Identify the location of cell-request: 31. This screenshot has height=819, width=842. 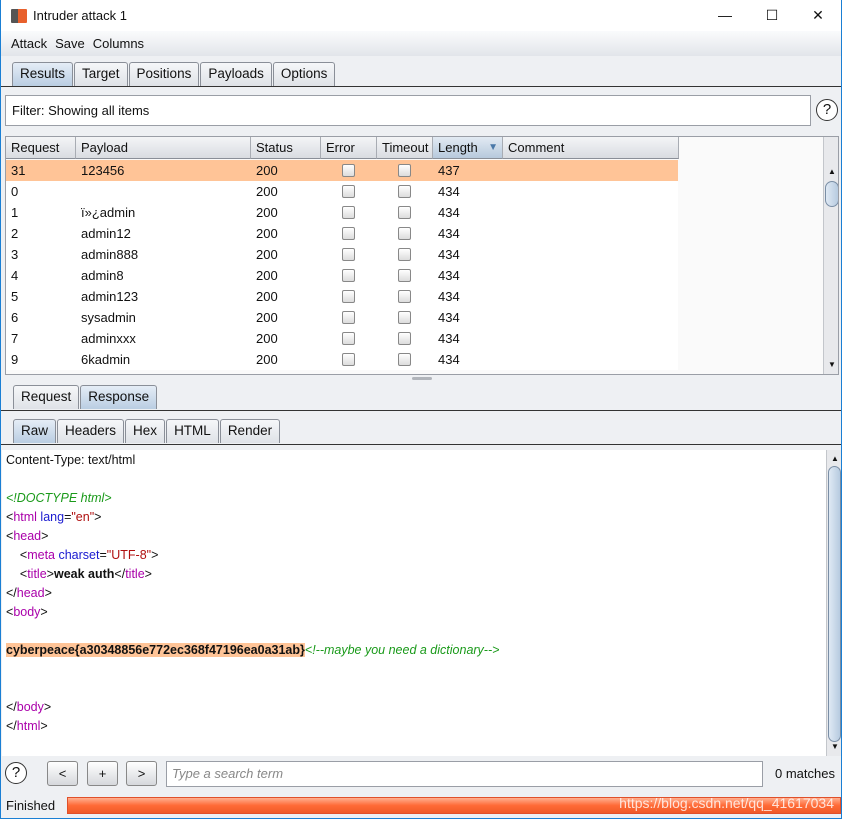
(18, 170).